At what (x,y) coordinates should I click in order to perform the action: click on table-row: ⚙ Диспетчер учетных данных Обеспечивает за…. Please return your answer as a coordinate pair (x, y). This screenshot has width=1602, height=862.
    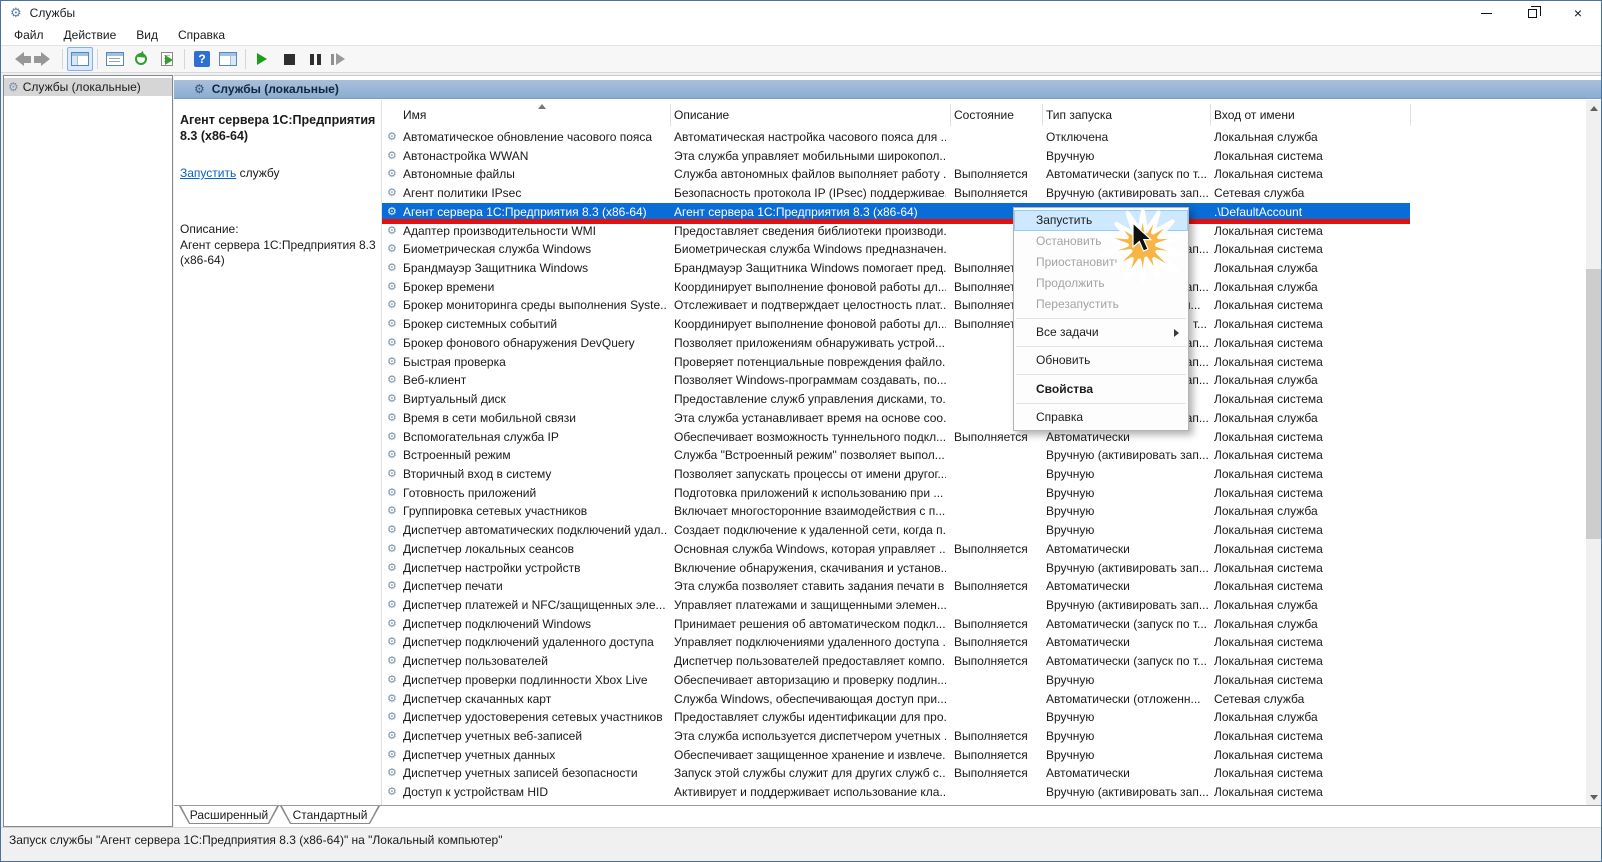
    Looking at the image, I should click on (896, 755).